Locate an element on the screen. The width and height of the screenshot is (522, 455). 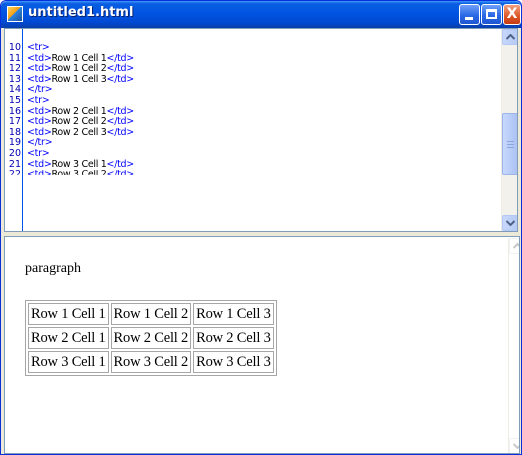
table-cell: Row 1 Cell 3 is located at coordinates (233, 314).